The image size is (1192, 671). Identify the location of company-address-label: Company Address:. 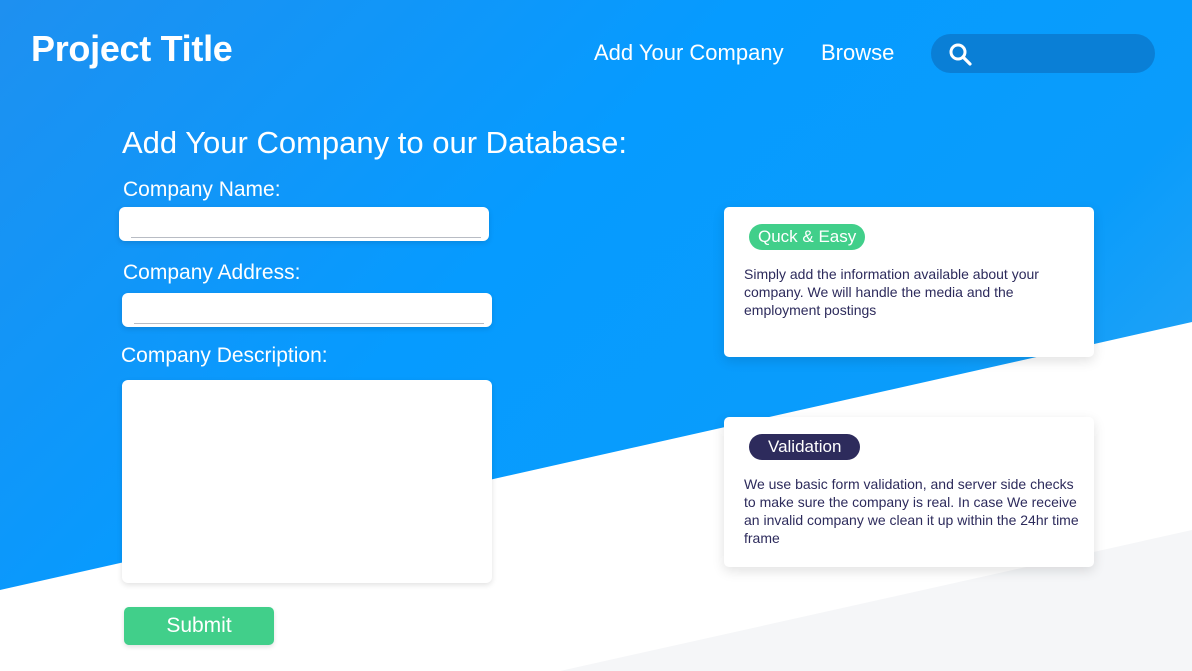
(212, 272).